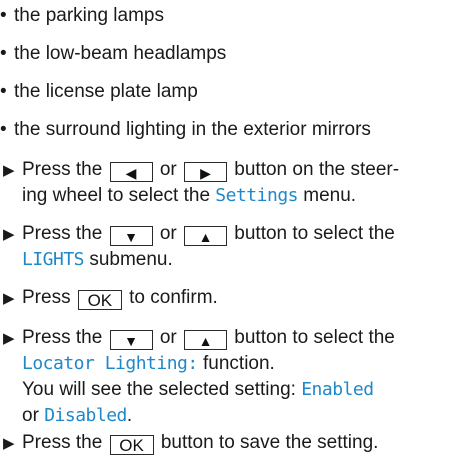 The image size is (463, 457). I want to click on left-arrow-key: ◀, so click(131, 172).